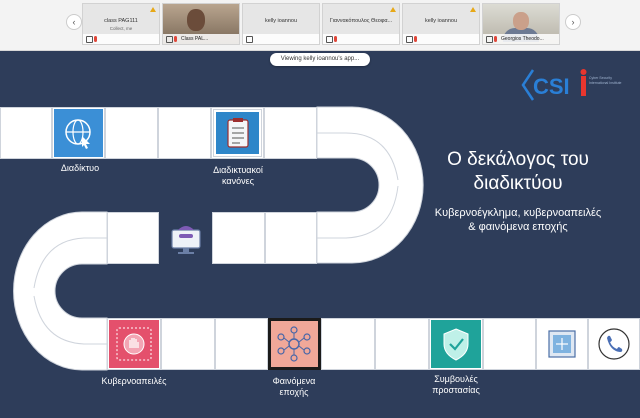  What do you see at coordinates (238, 170) in the screenshot?
I see `rules-label-line1: Διαδικτυακοί` at bounding box center [238, 170].